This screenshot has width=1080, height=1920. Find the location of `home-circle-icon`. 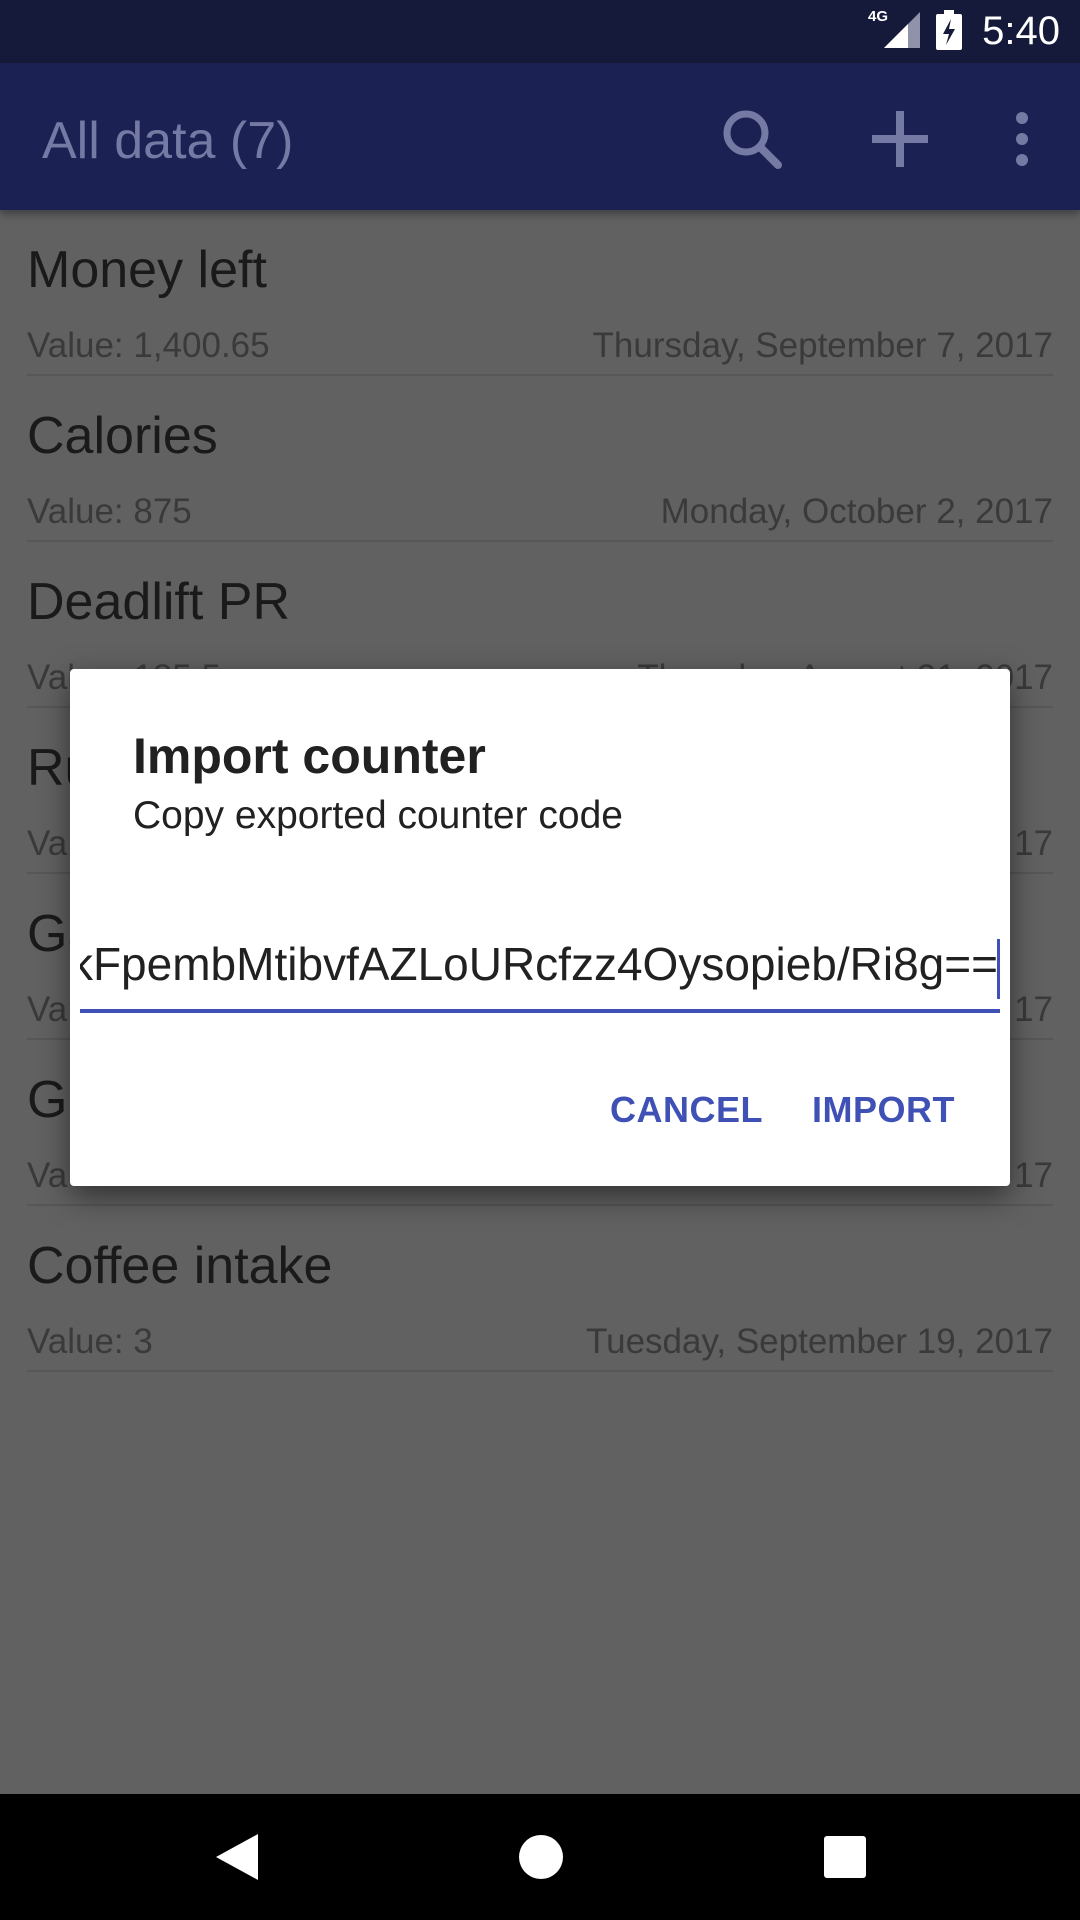

home-circle-icon is located at coordinates (541, 1857).